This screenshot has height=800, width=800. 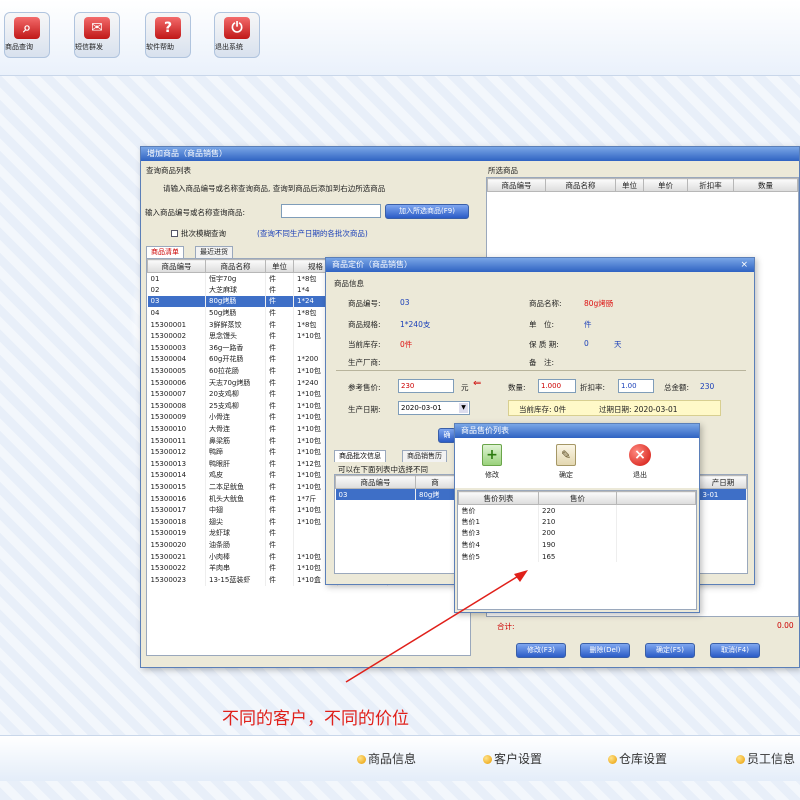 I want to click on nav-customer-settings: 客户设置, so click(x=512, y=758).